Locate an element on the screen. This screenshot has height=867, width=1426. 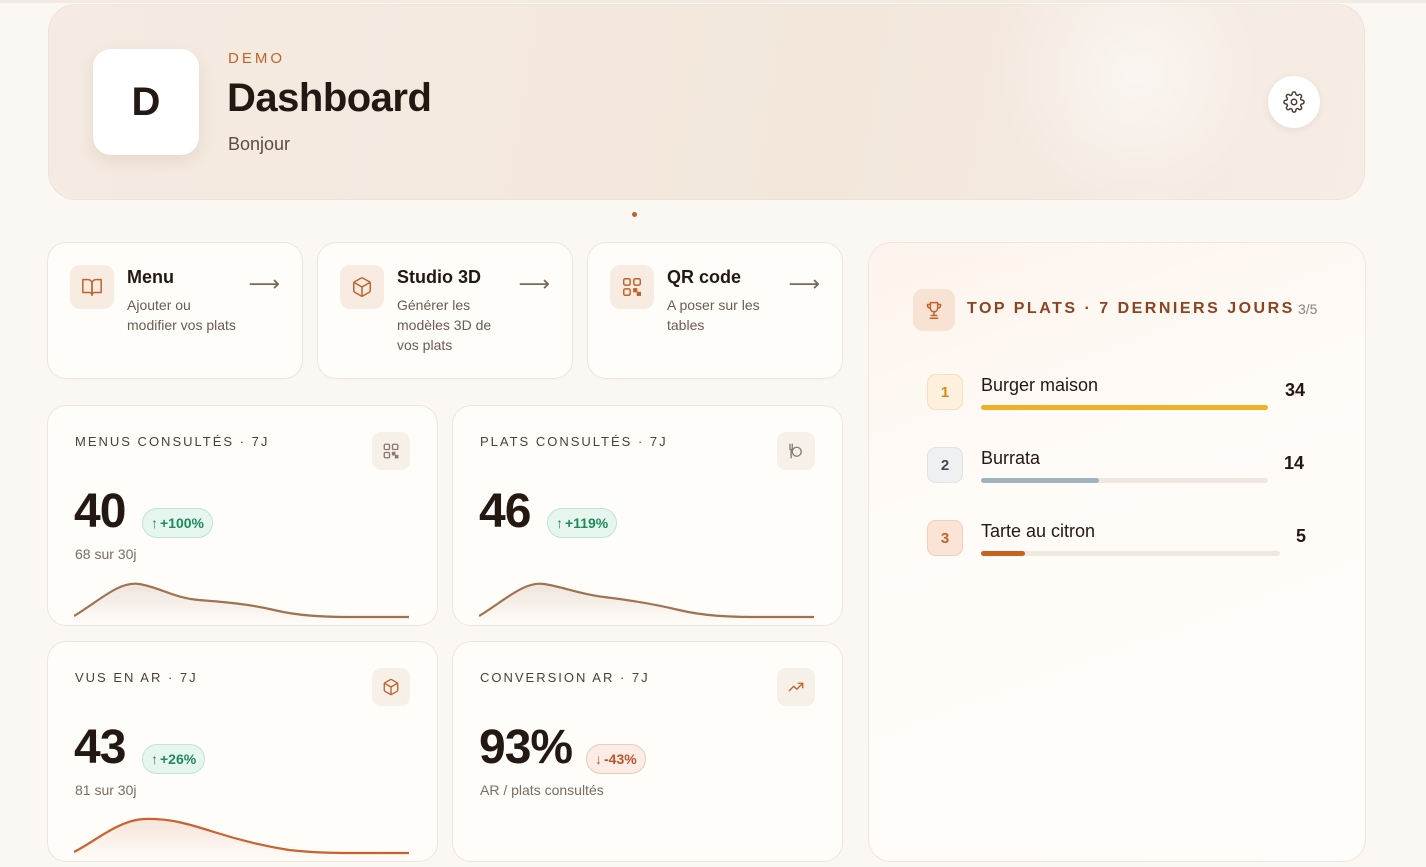
page-indicator-dot is located at coordinates (634, 214).